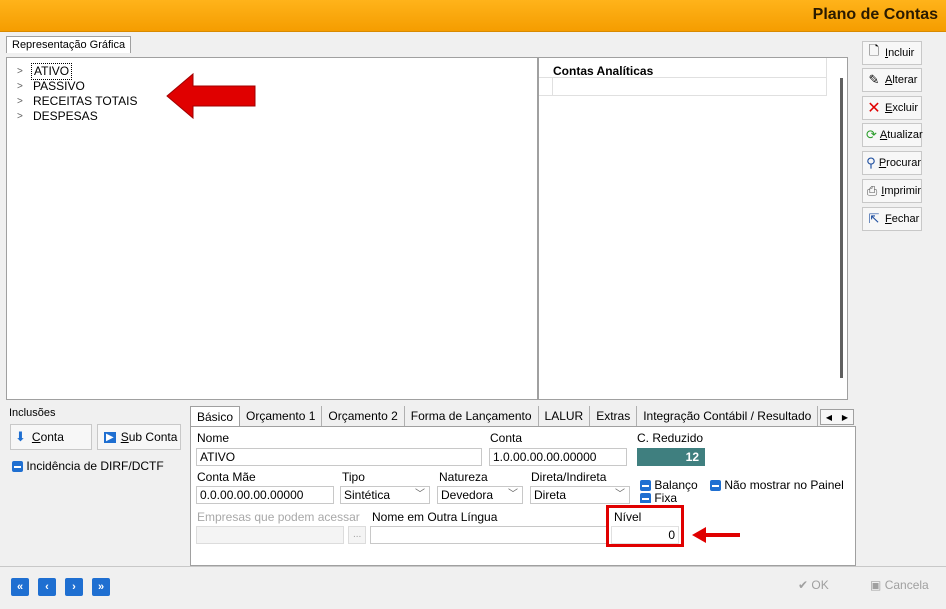  Describe the element at coordinates (845, 417) in the screenshot. I see `arrow-right-icon: ▶` at that location.